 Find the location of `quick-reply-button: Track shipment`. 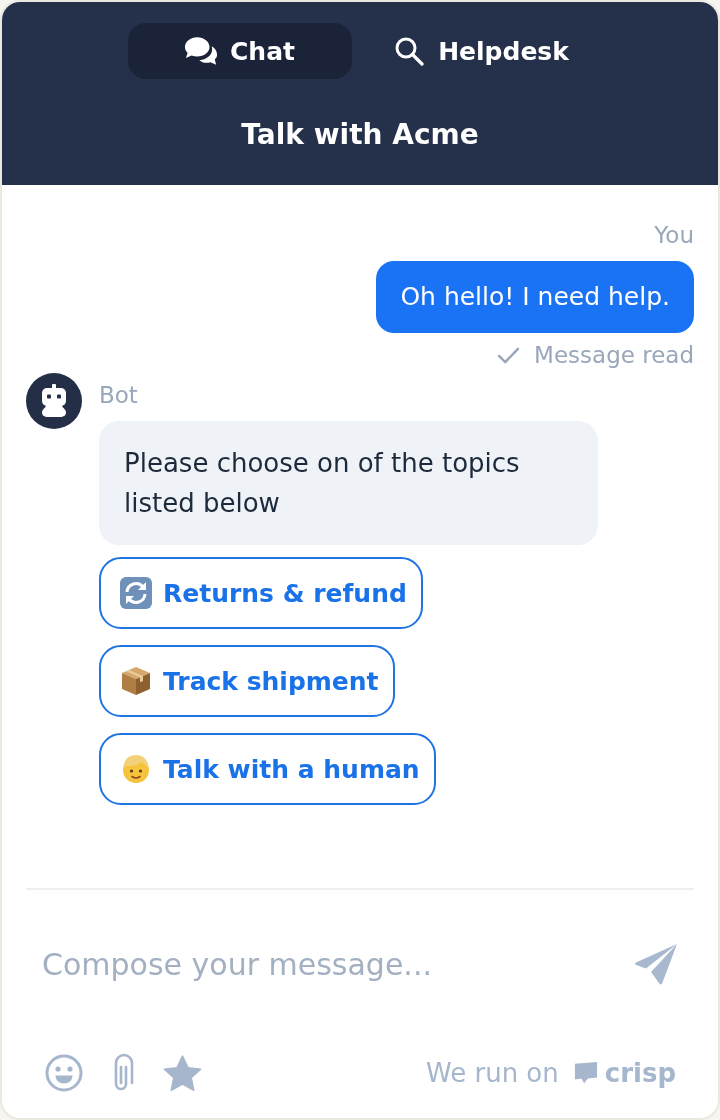

quick-reply-button: Track shipment is located at coordinates (247, 681).